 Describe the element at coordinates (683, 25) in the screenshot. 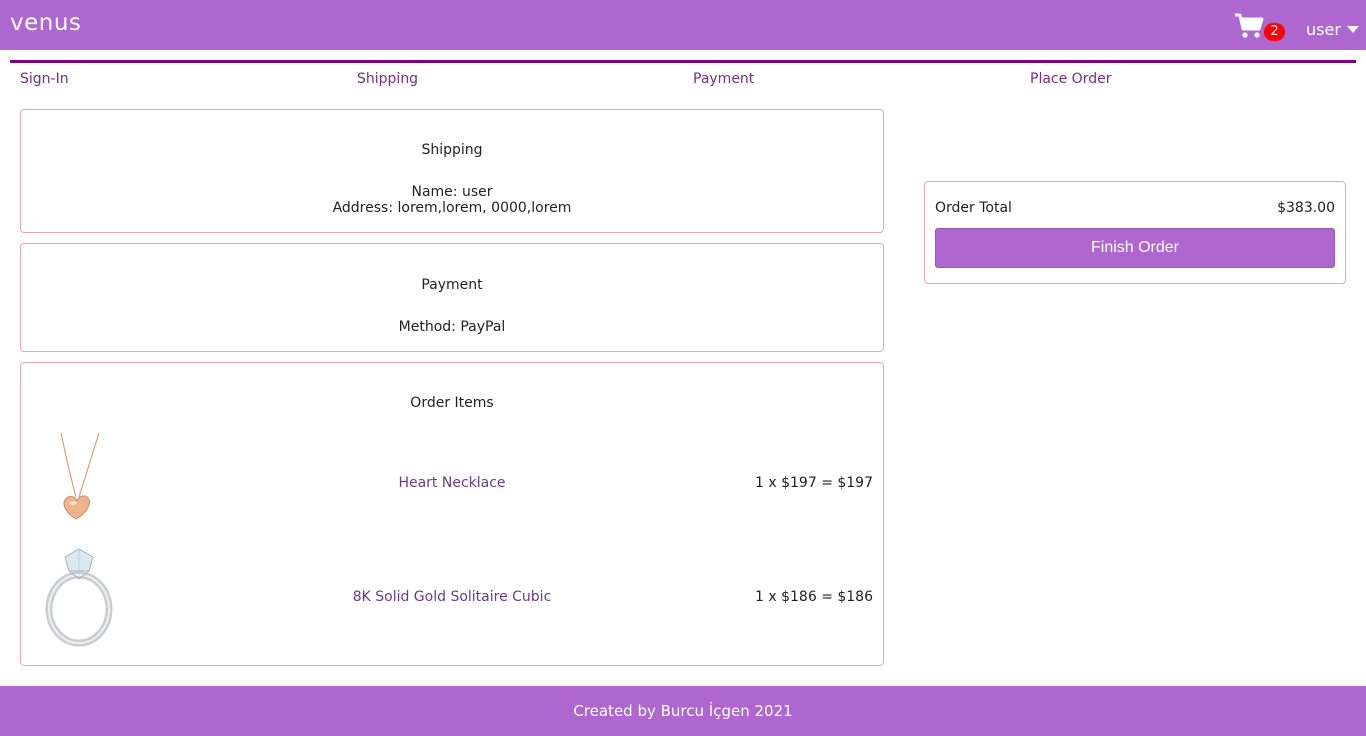

I see `top-navbar: venus 2 user` at that location.